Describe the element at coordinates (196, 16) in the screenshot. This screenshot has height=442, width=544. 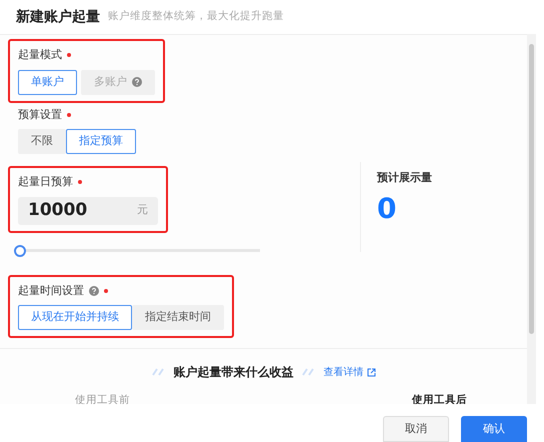
I see `dialog-subtitle: 账户维度整体统筹，最大化提升跑量` at that location.